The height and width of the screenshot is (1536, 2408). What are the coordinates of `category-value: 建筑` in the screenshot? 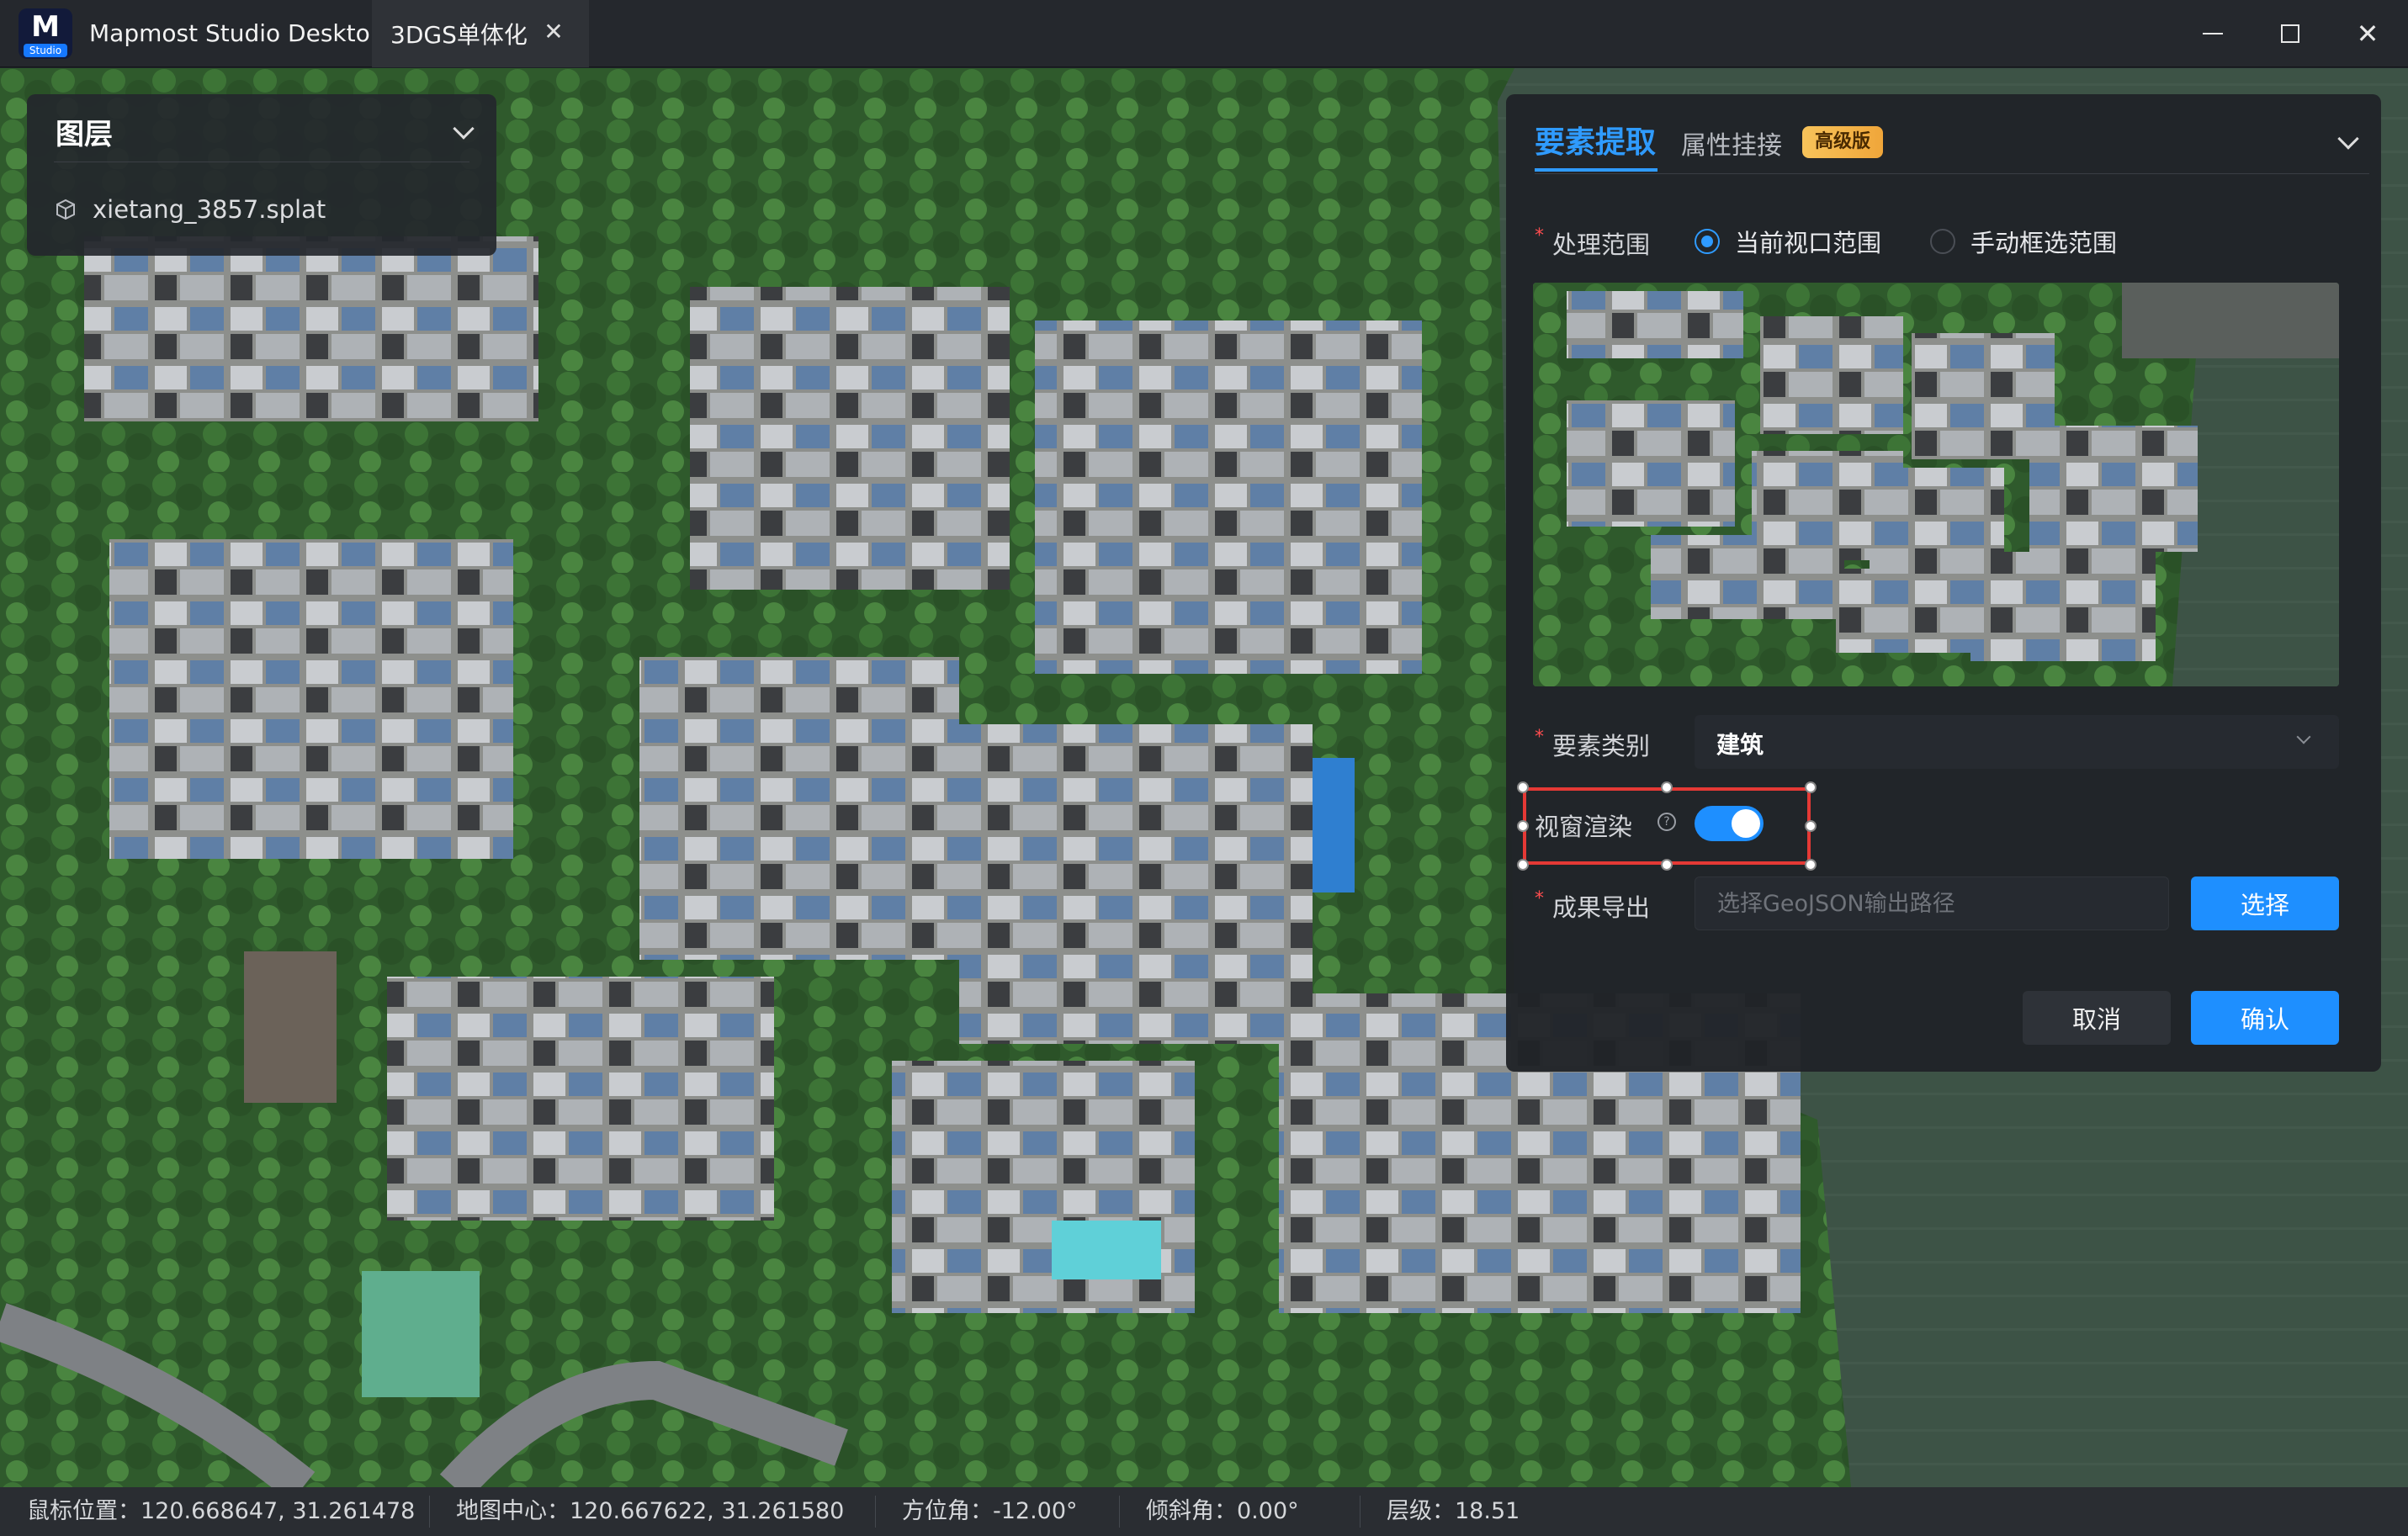 It's located at (1740, 745).